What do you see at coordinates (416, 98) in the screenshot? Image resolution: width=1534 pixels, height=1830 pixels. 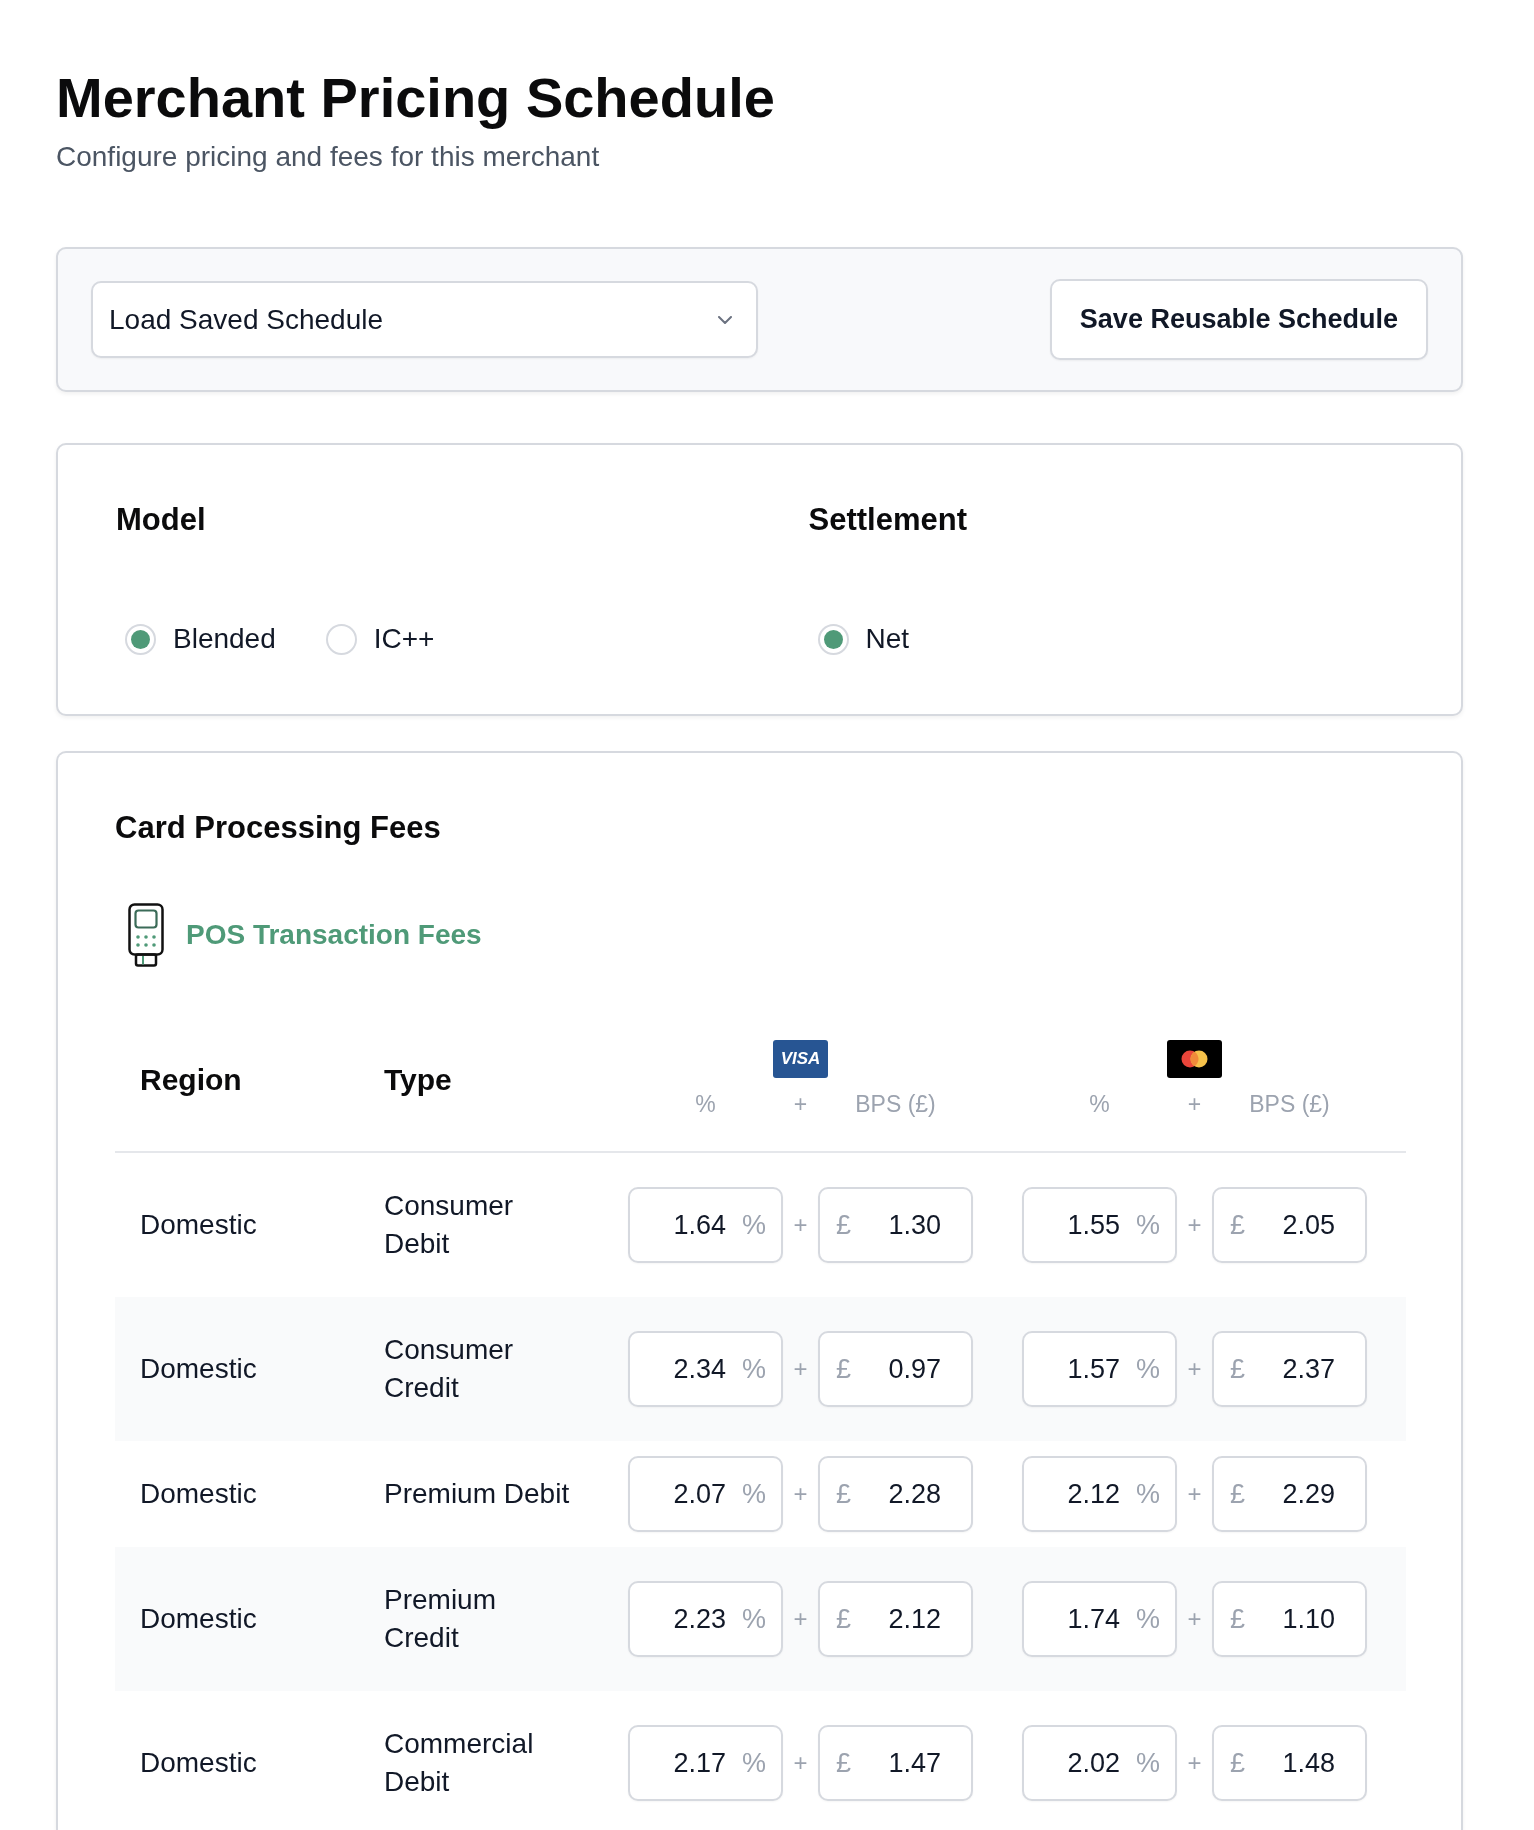 I see `page-title: Merchant Pricing Schedule` at bounding box center [416, 98].